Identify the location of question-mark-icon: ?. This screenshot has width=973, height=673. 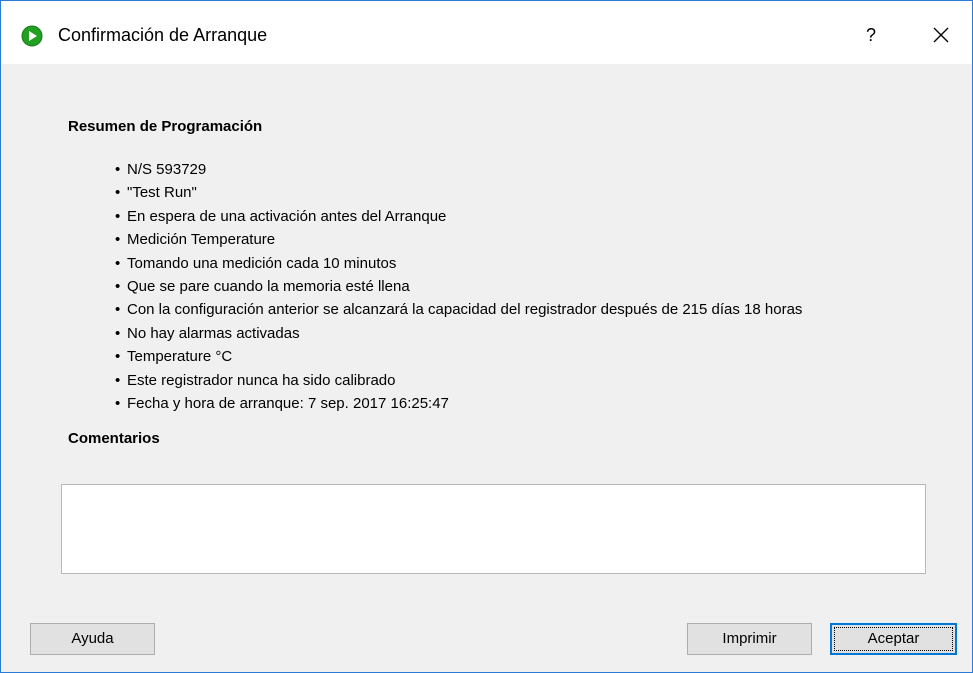
(870, 35).